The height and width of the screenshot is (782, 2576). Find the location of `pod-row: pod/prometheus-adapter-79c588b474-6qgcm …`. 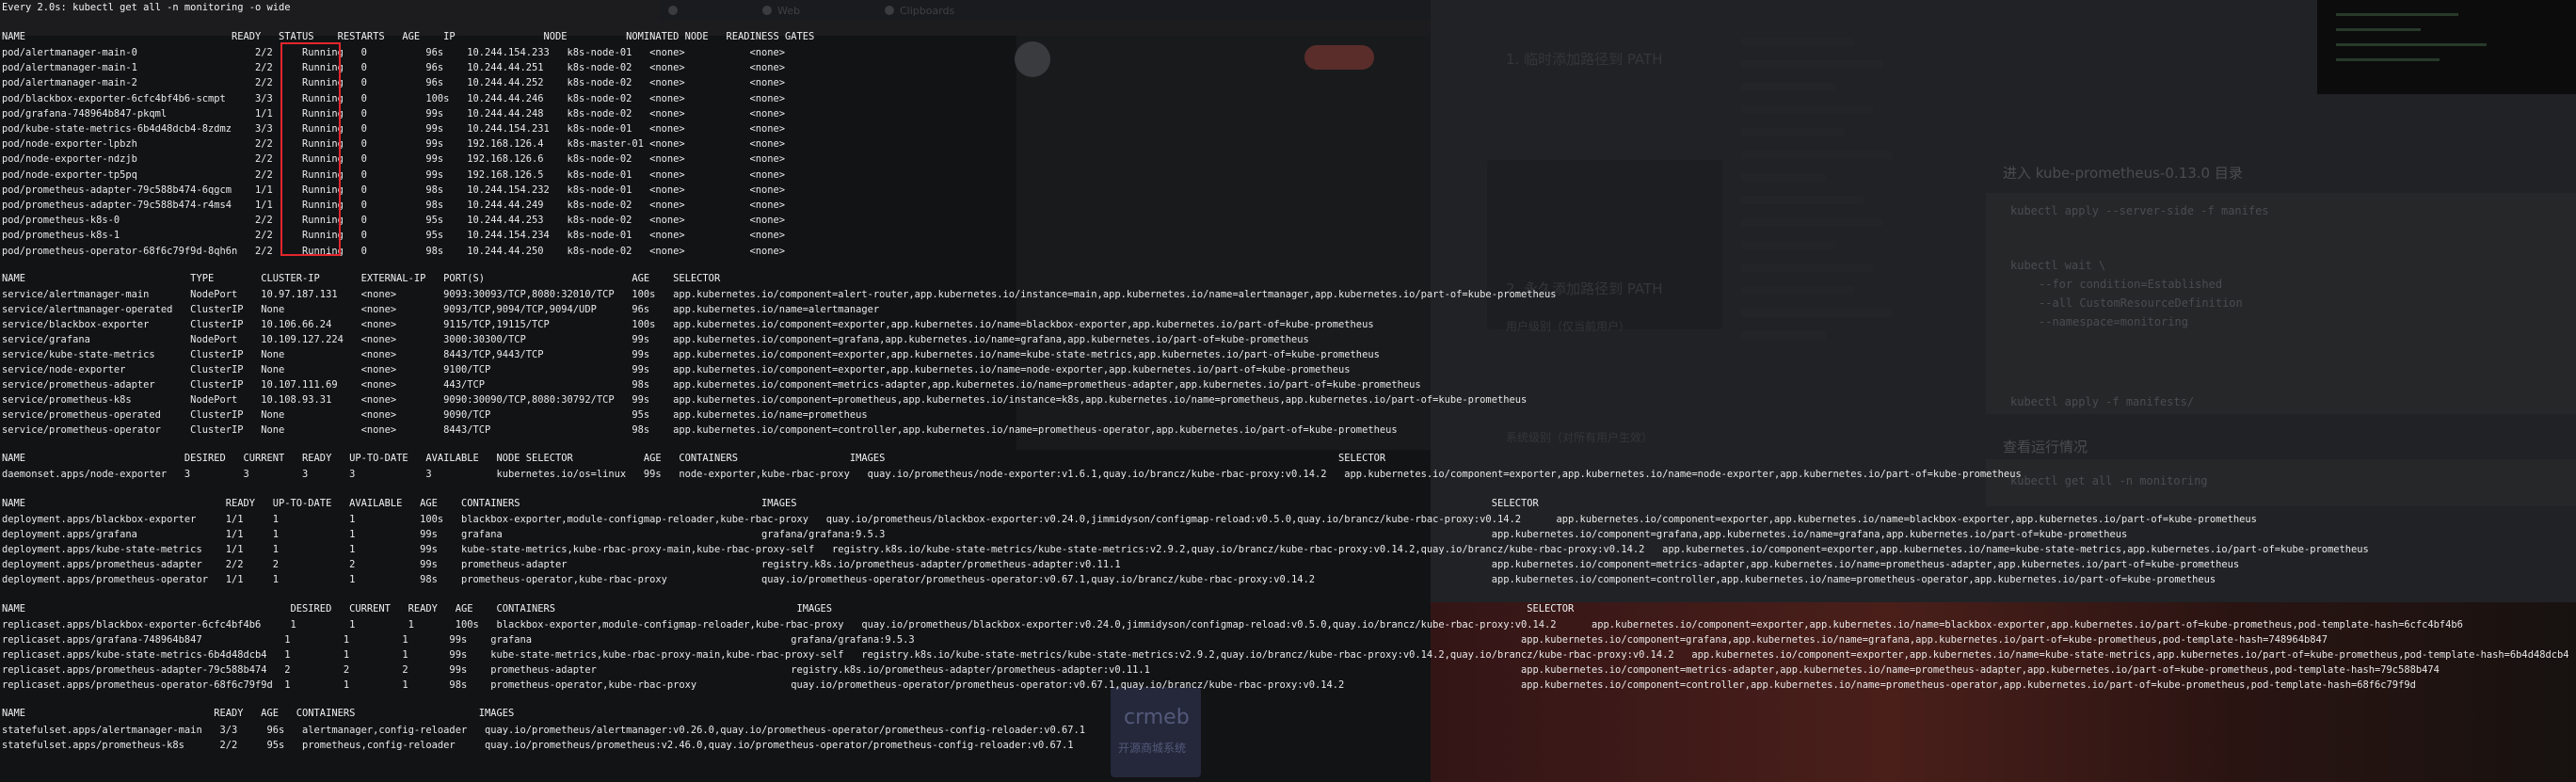

pod-row: pod/prometheus-adapter-79c588b474-6qgcm … is located at coordinates (394, 190).